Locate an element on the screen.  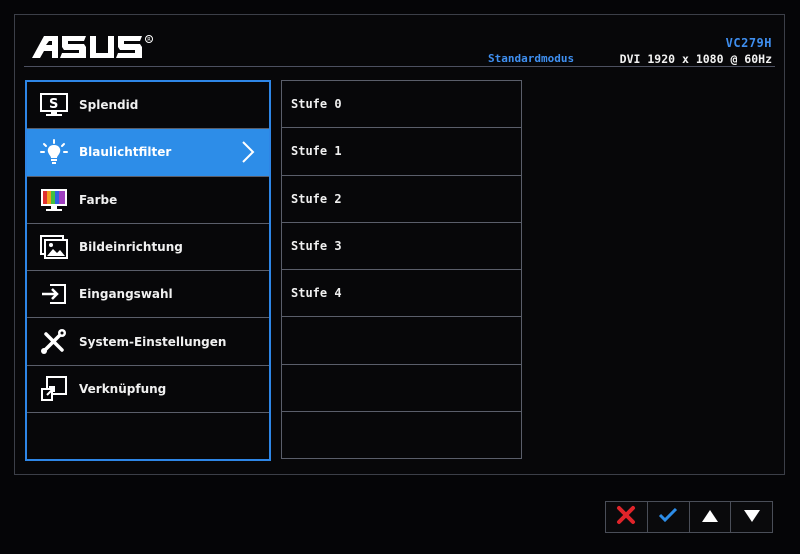
splendid-icon: S is located at coordinates (54, 105).